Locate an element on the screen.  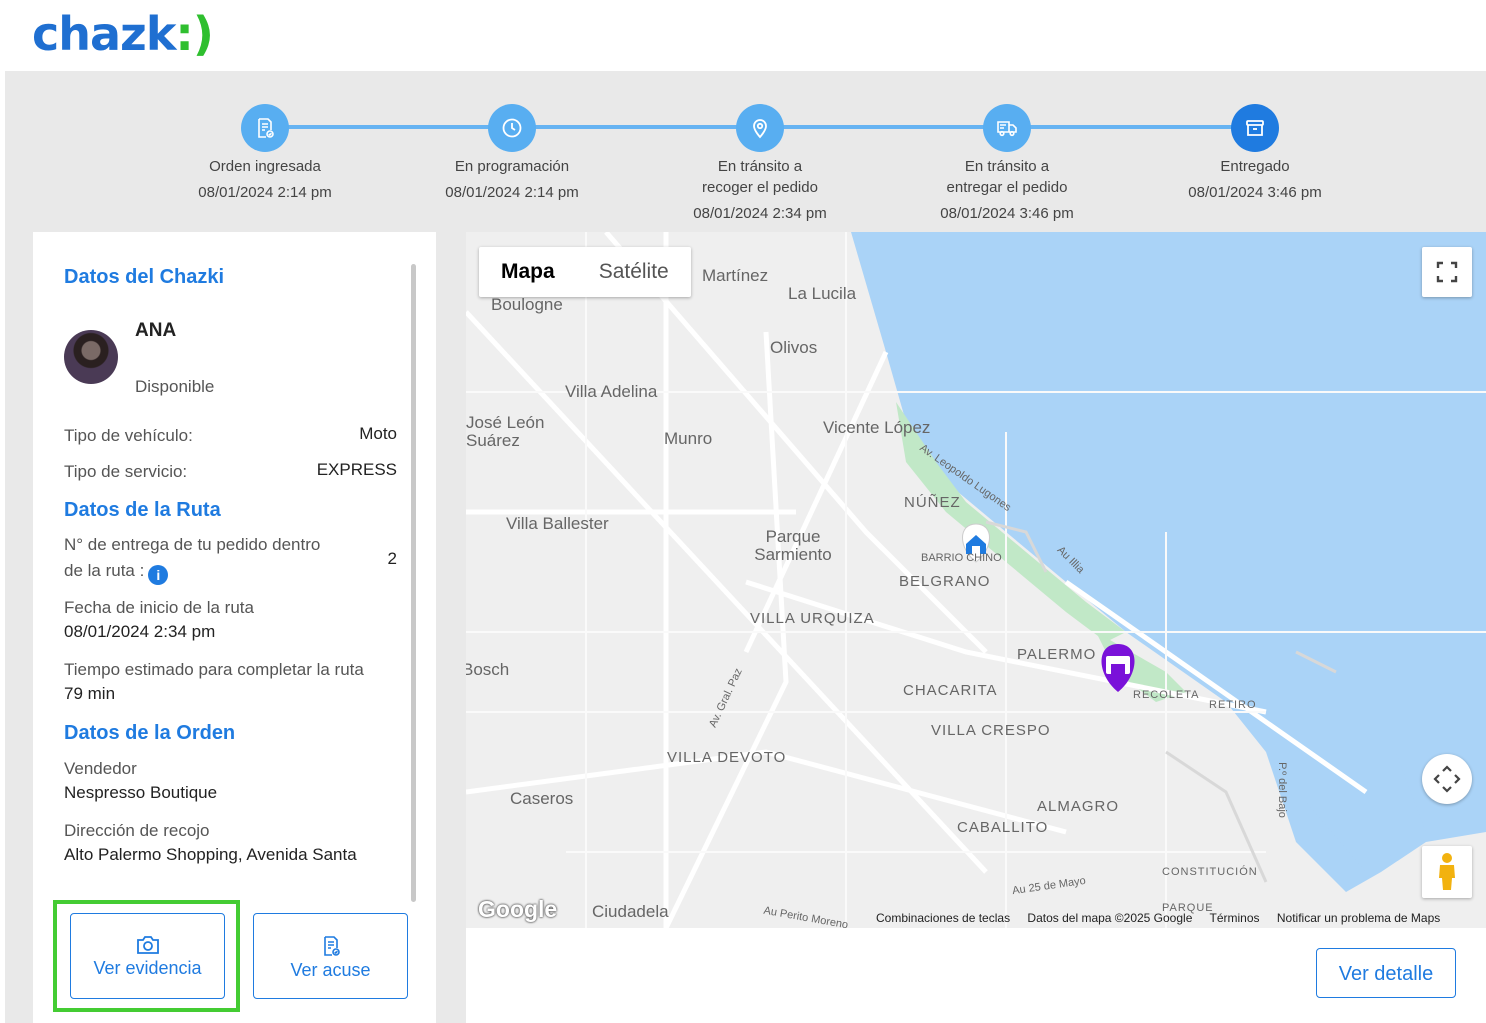
archive-box-icon is located at coordinates (1255, 128).